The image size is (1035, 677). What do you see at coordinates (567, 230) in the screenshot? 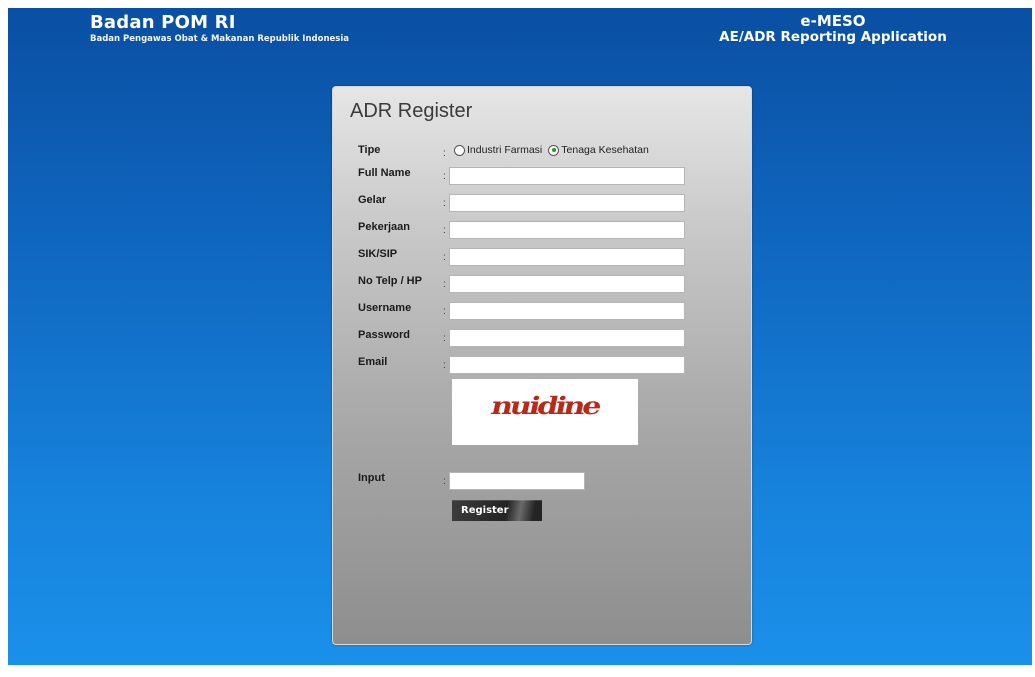
I see `pekerjaan-input` at bounding box center [567, 230].